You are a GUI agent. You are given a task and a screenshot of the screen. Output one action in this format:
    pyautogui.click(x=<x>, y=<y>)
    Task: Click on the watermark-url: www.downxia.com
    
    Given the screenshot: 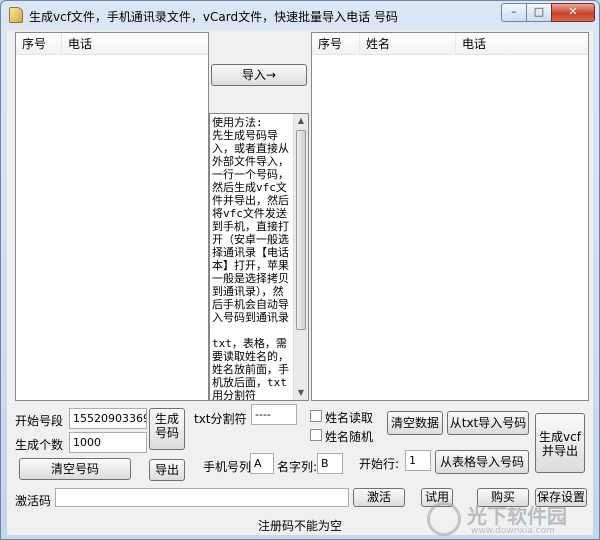 What is the action you would take?
    pyautogui.click(x=513, y=531)
    